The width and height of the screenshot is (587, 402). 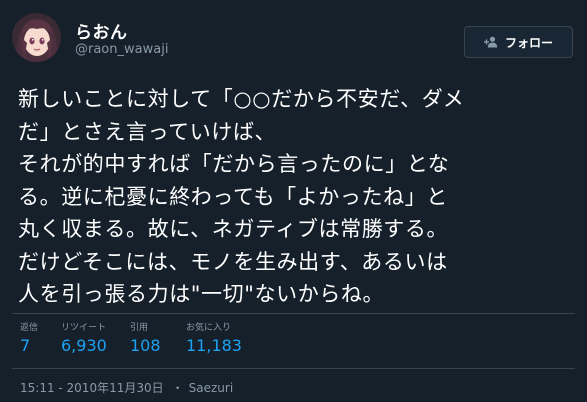 What do you see at coordinates (25, 345) in the screenshot?
I see `stat-replies-count: 7` at bounding box center [25, 345].